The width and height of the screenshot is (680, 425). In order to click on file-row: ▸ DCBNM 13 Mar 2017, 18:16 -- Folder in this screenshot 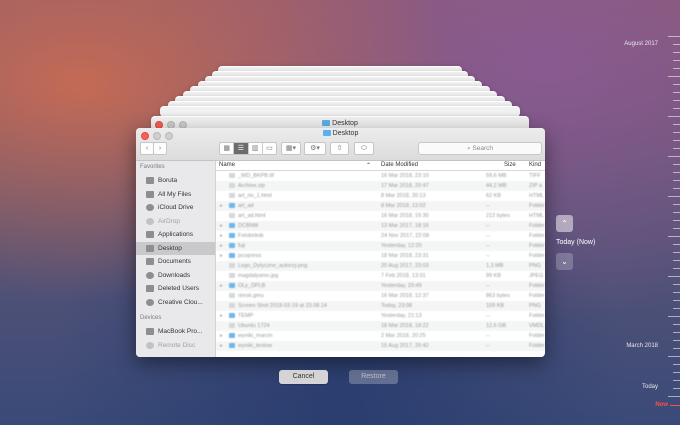, I will do `click(380, 226)`.